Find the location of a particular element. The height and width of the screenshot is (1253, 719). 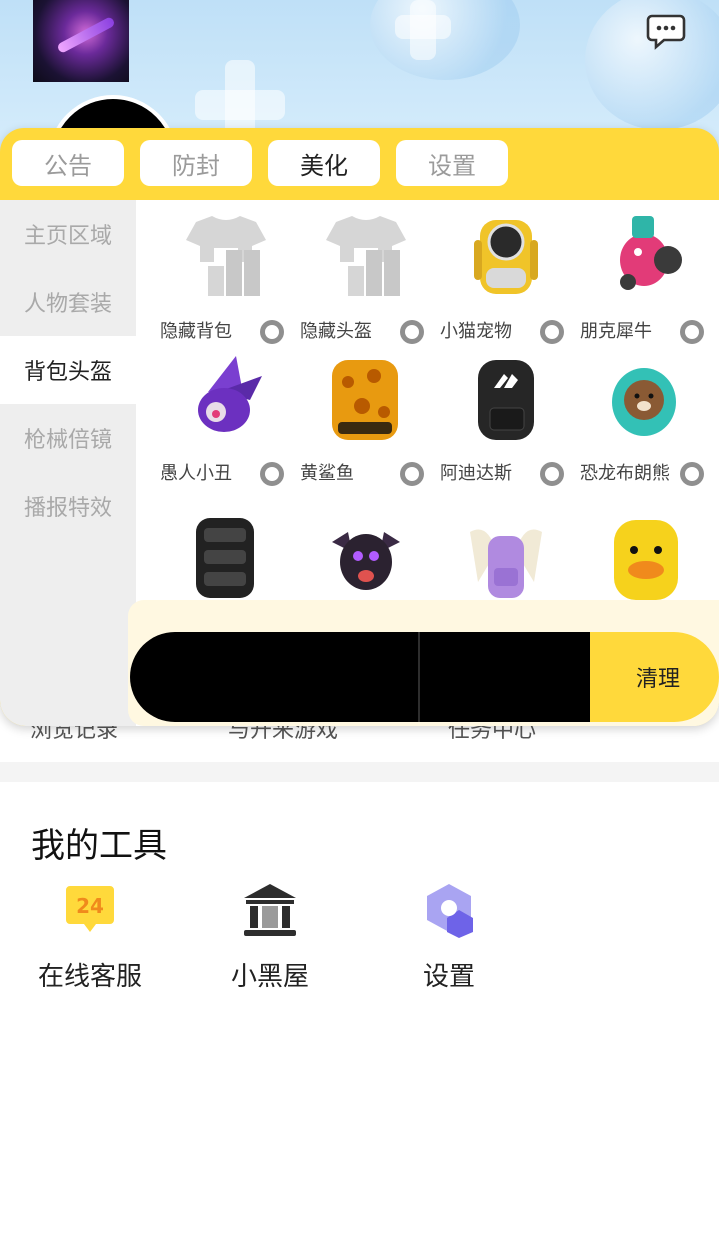

clean-button: 清理 is located at coordinates (654, 677).